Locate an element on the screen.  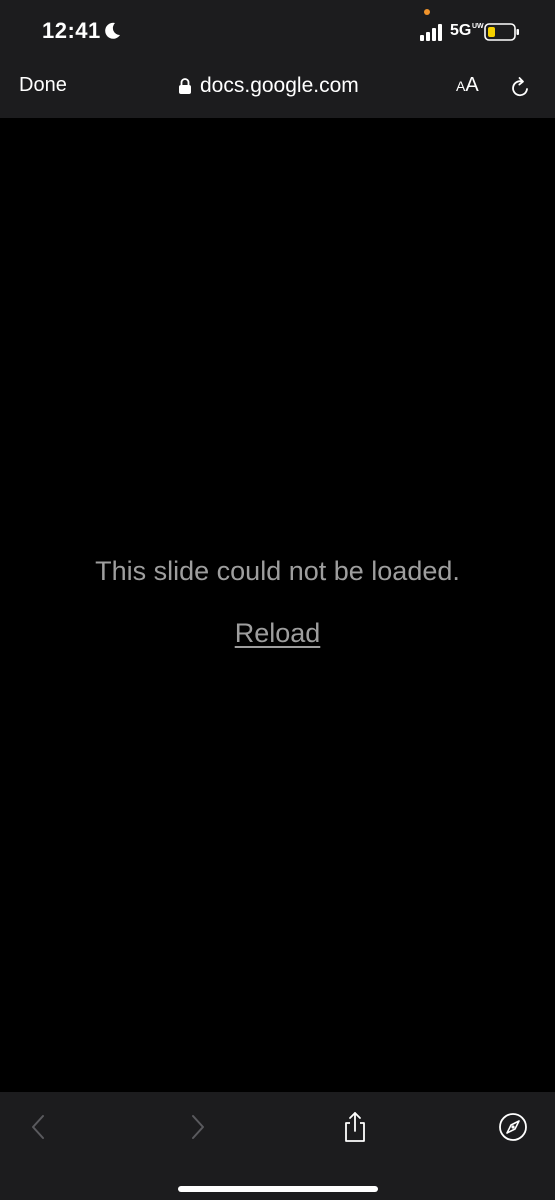
network-type: 5G is located at coordinates (461, 30).